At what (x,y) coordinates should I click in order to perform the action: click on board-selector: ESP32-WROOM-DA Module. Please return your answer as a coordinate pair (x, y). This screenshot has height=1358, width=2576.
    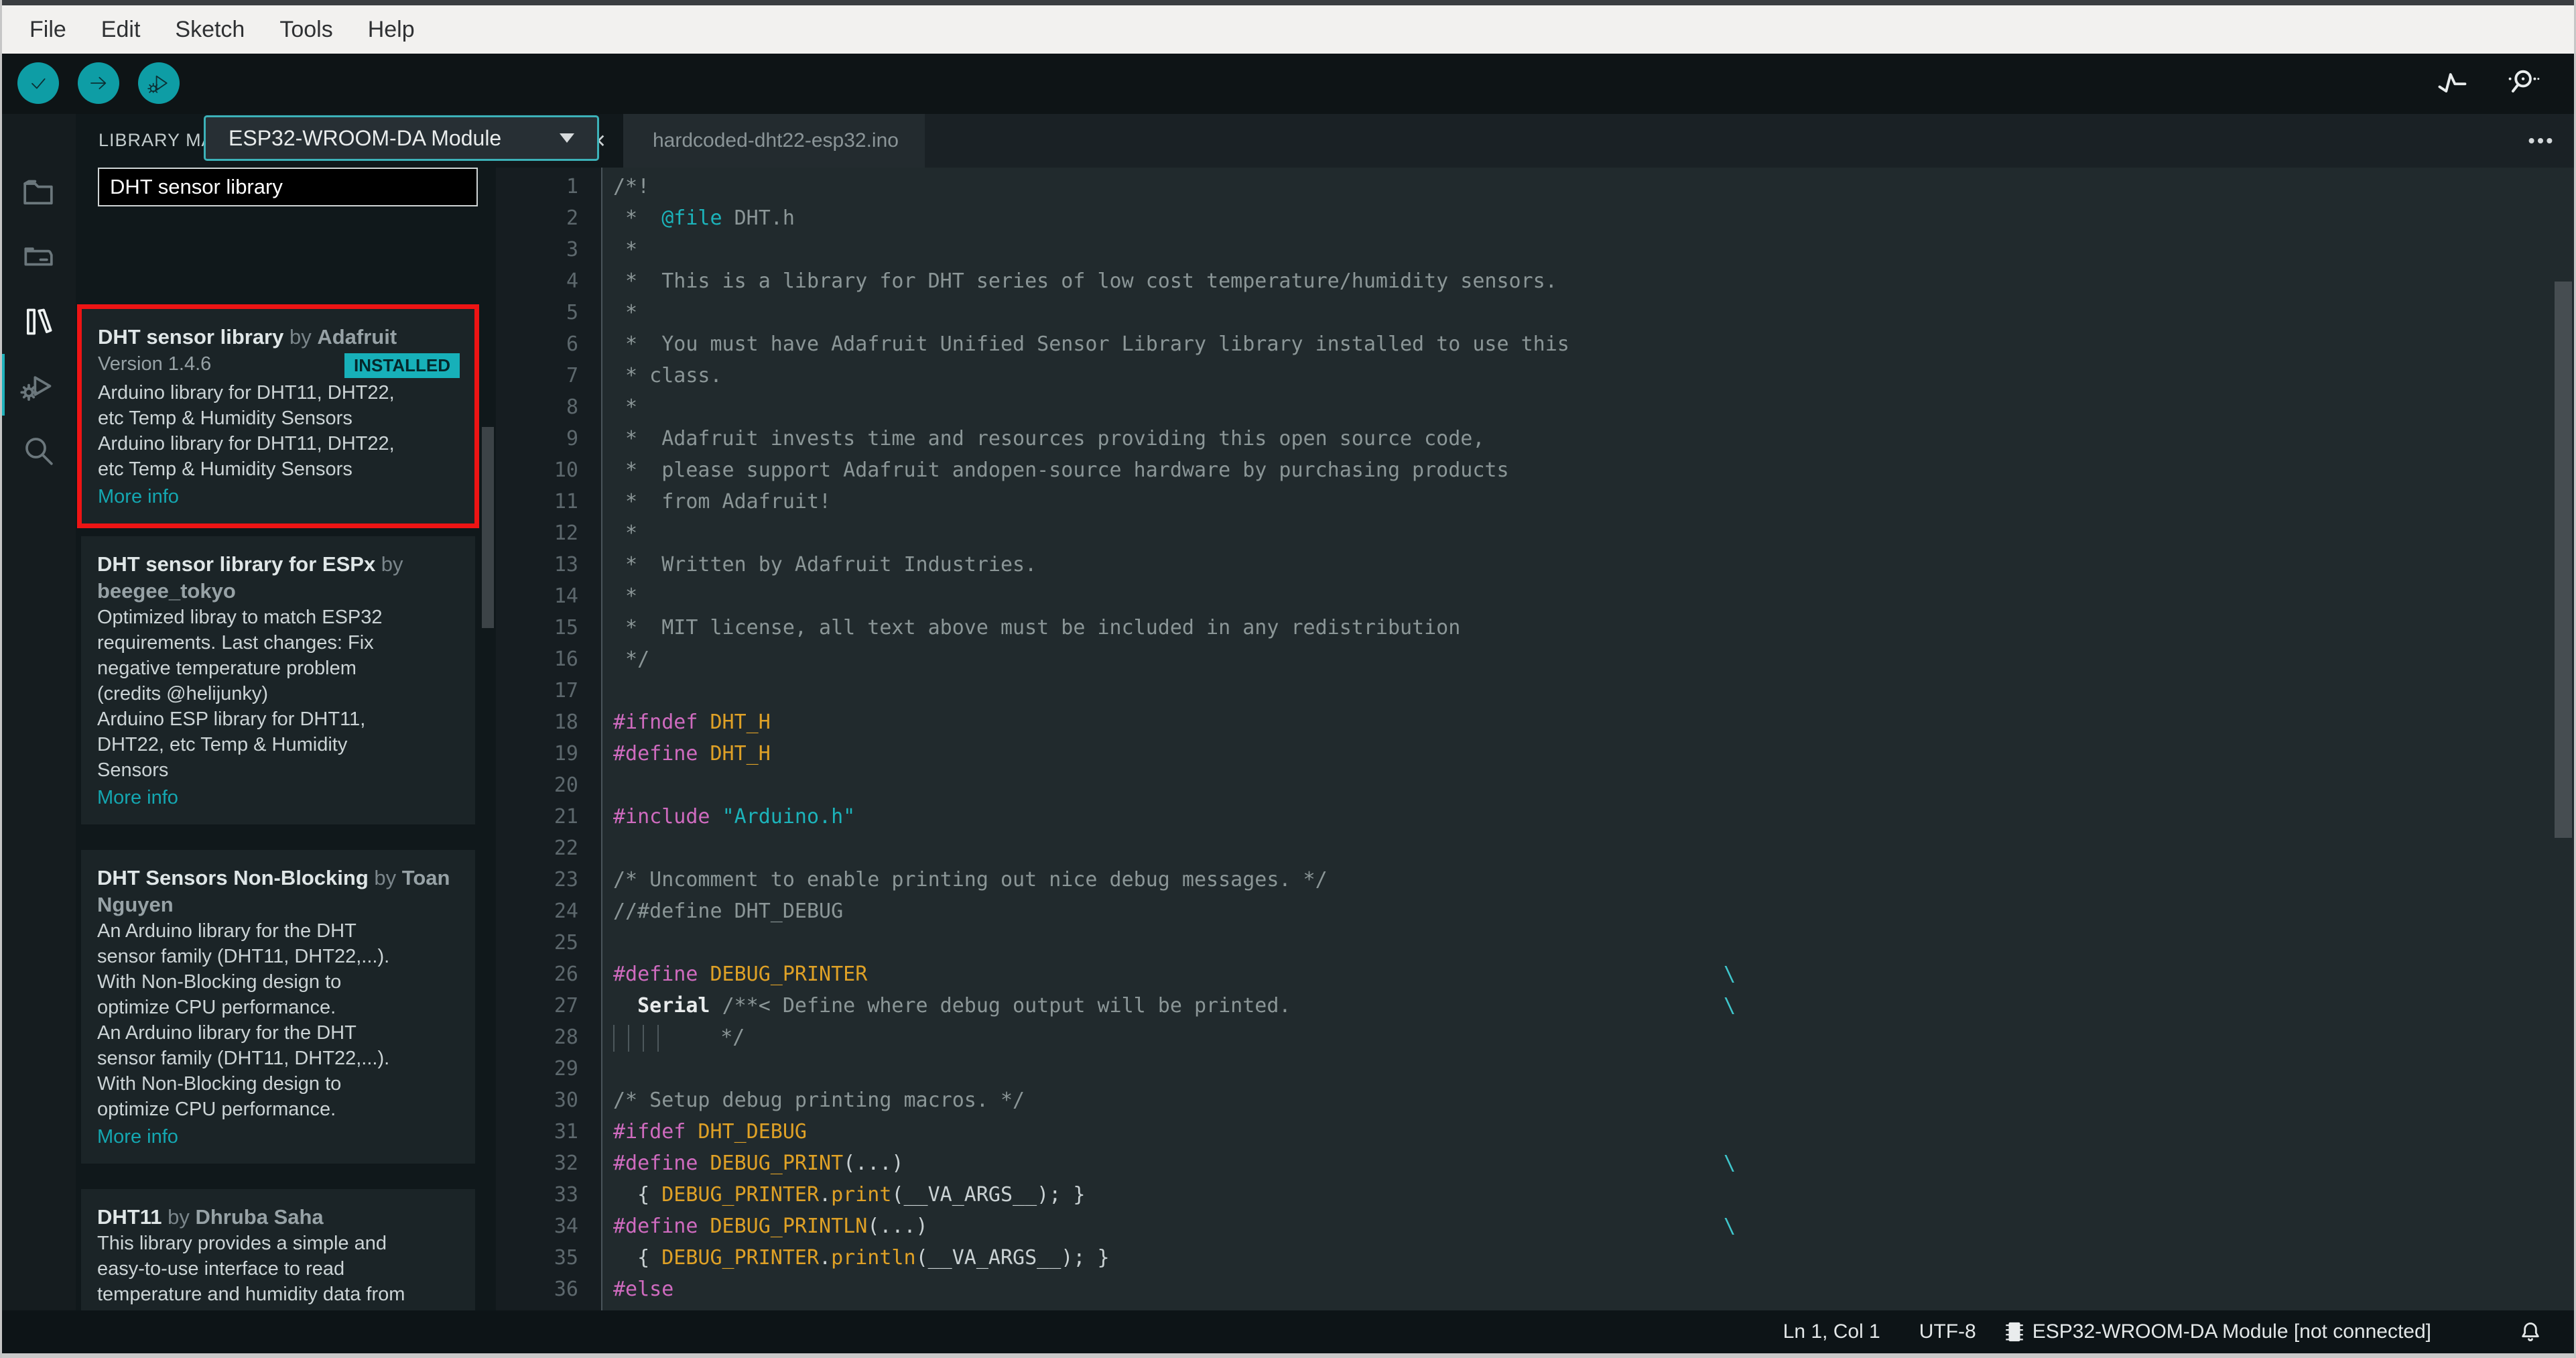
    Looking at the image, I should click on (401, 138).